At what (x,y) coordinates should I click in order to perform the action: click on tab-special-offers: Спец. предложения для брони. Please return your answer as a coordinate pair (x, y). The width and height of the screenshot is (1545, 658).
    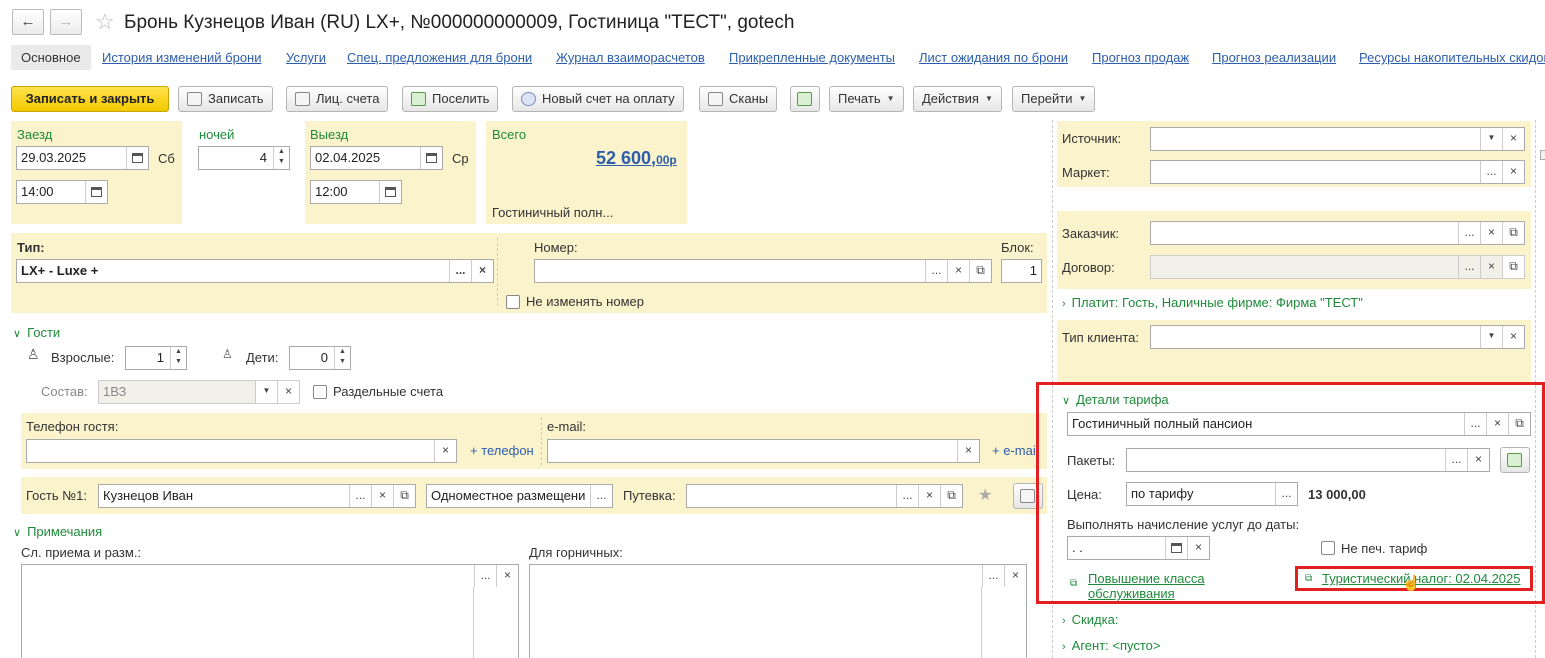
    Looking at the image, I should click on (439, 57).